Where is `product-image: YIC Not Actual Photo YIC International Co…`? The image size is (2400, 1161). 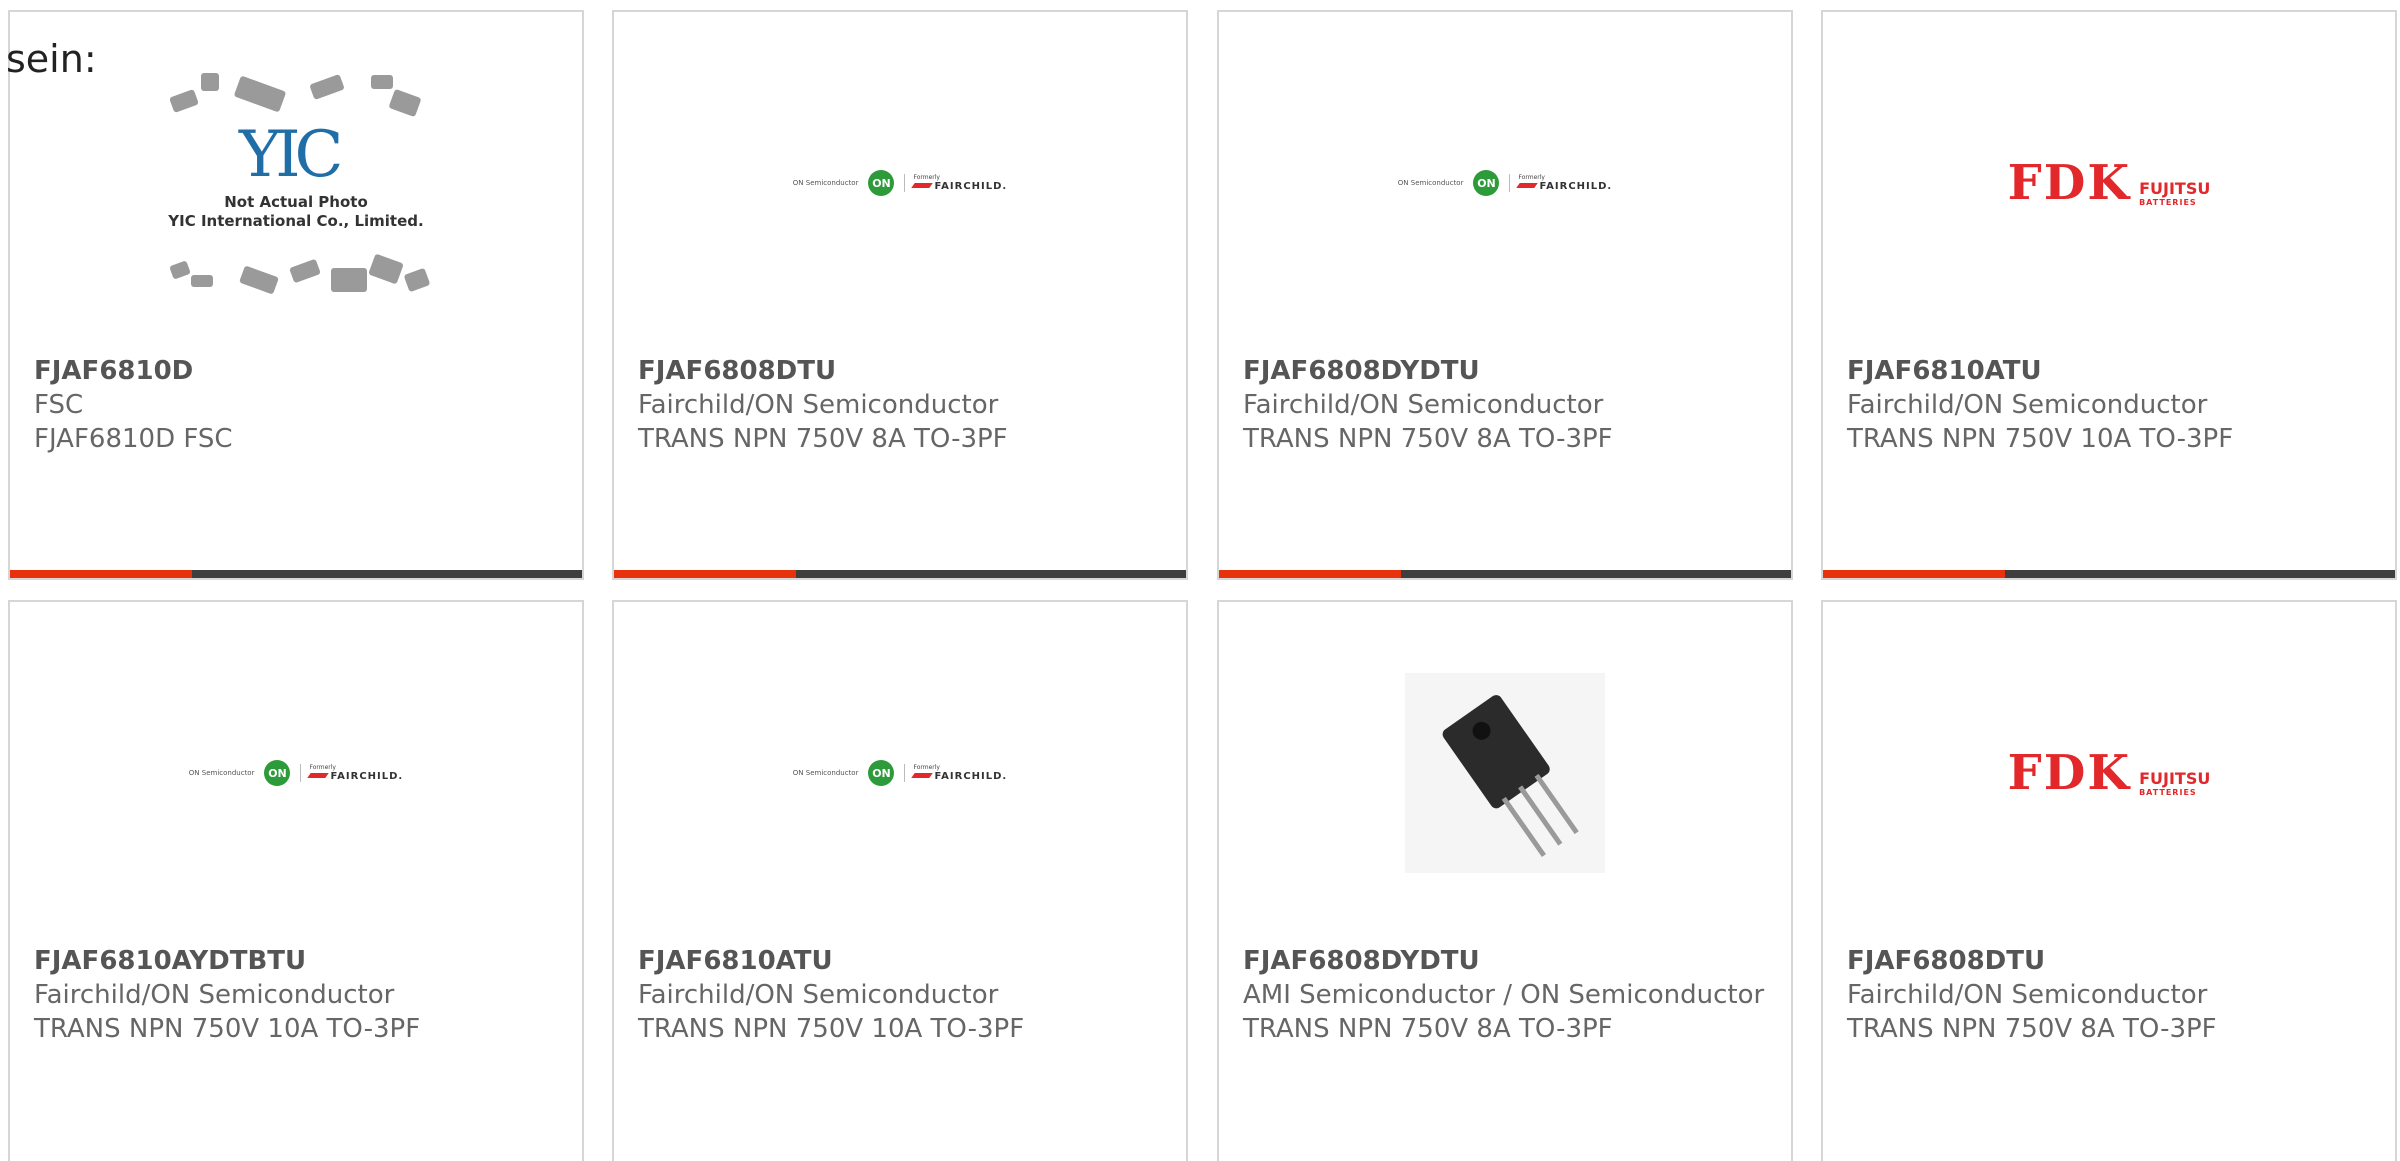
product-image: YIC Not Actual Photo YIC International Co… is located at coordinates (296, 183).